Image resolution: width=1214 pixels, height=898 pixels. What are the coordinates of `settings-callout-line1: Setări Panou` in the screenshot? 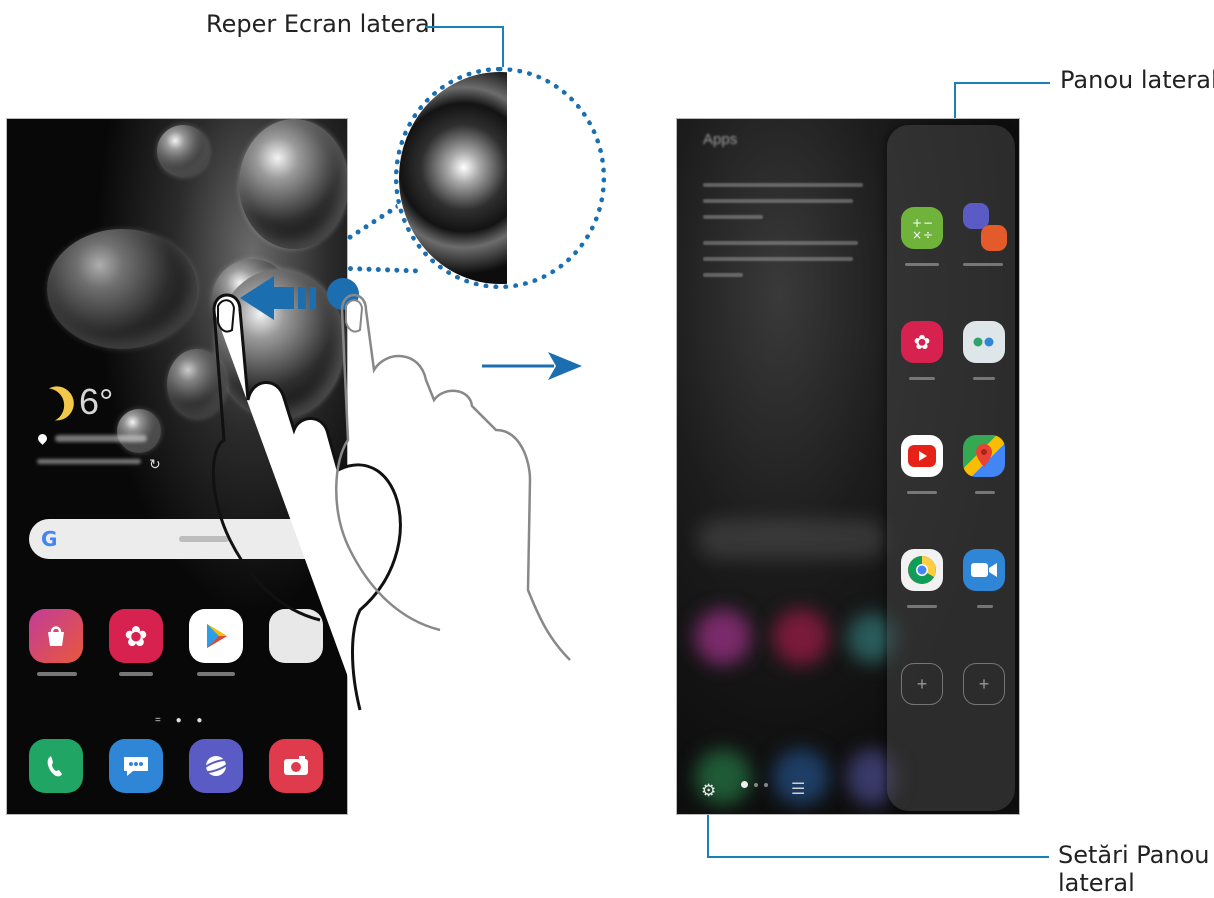 It's located at (1134, 855).